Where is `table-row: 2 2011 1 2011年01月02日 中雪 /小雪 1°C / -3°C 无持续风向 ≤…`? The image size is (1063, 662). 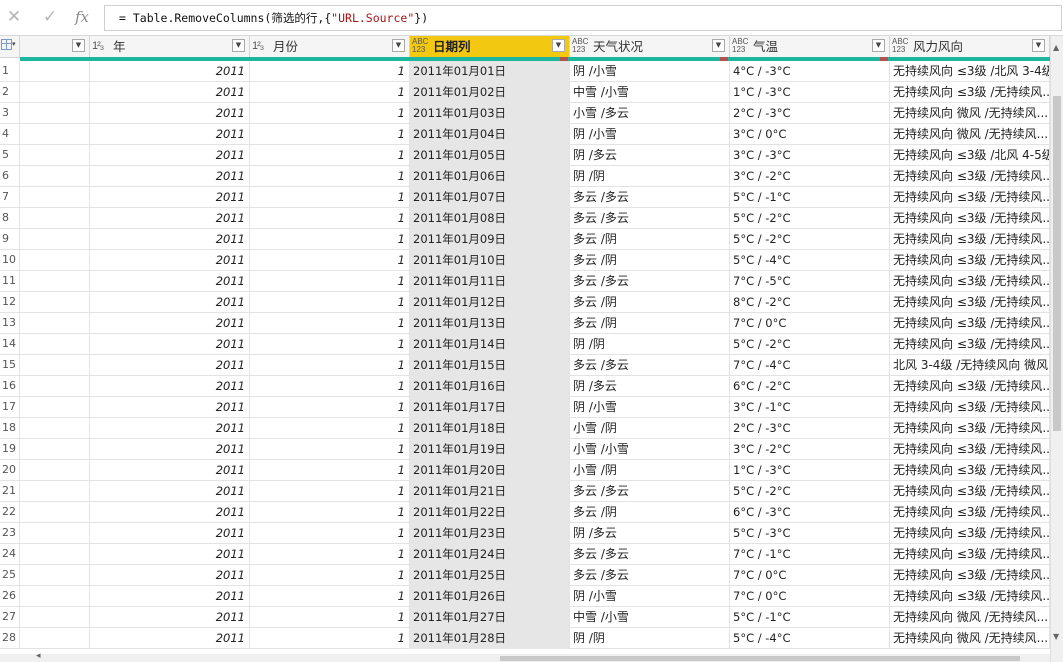 table-row: 2 2011 1 2011年01月02日 中雪 /小雪 1°C / -3°C 无持续风向 ≤… is located at coordinates (525, 92).